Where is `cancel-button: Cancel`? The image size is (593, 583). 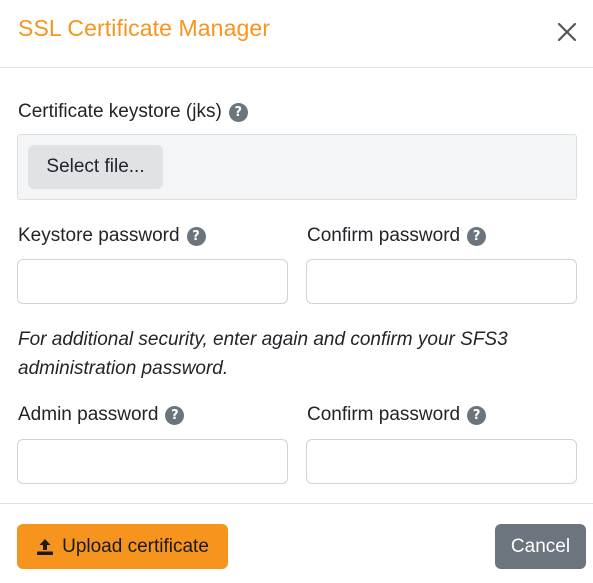
cancel-button: Cancel is located at coordinates (540, 546).